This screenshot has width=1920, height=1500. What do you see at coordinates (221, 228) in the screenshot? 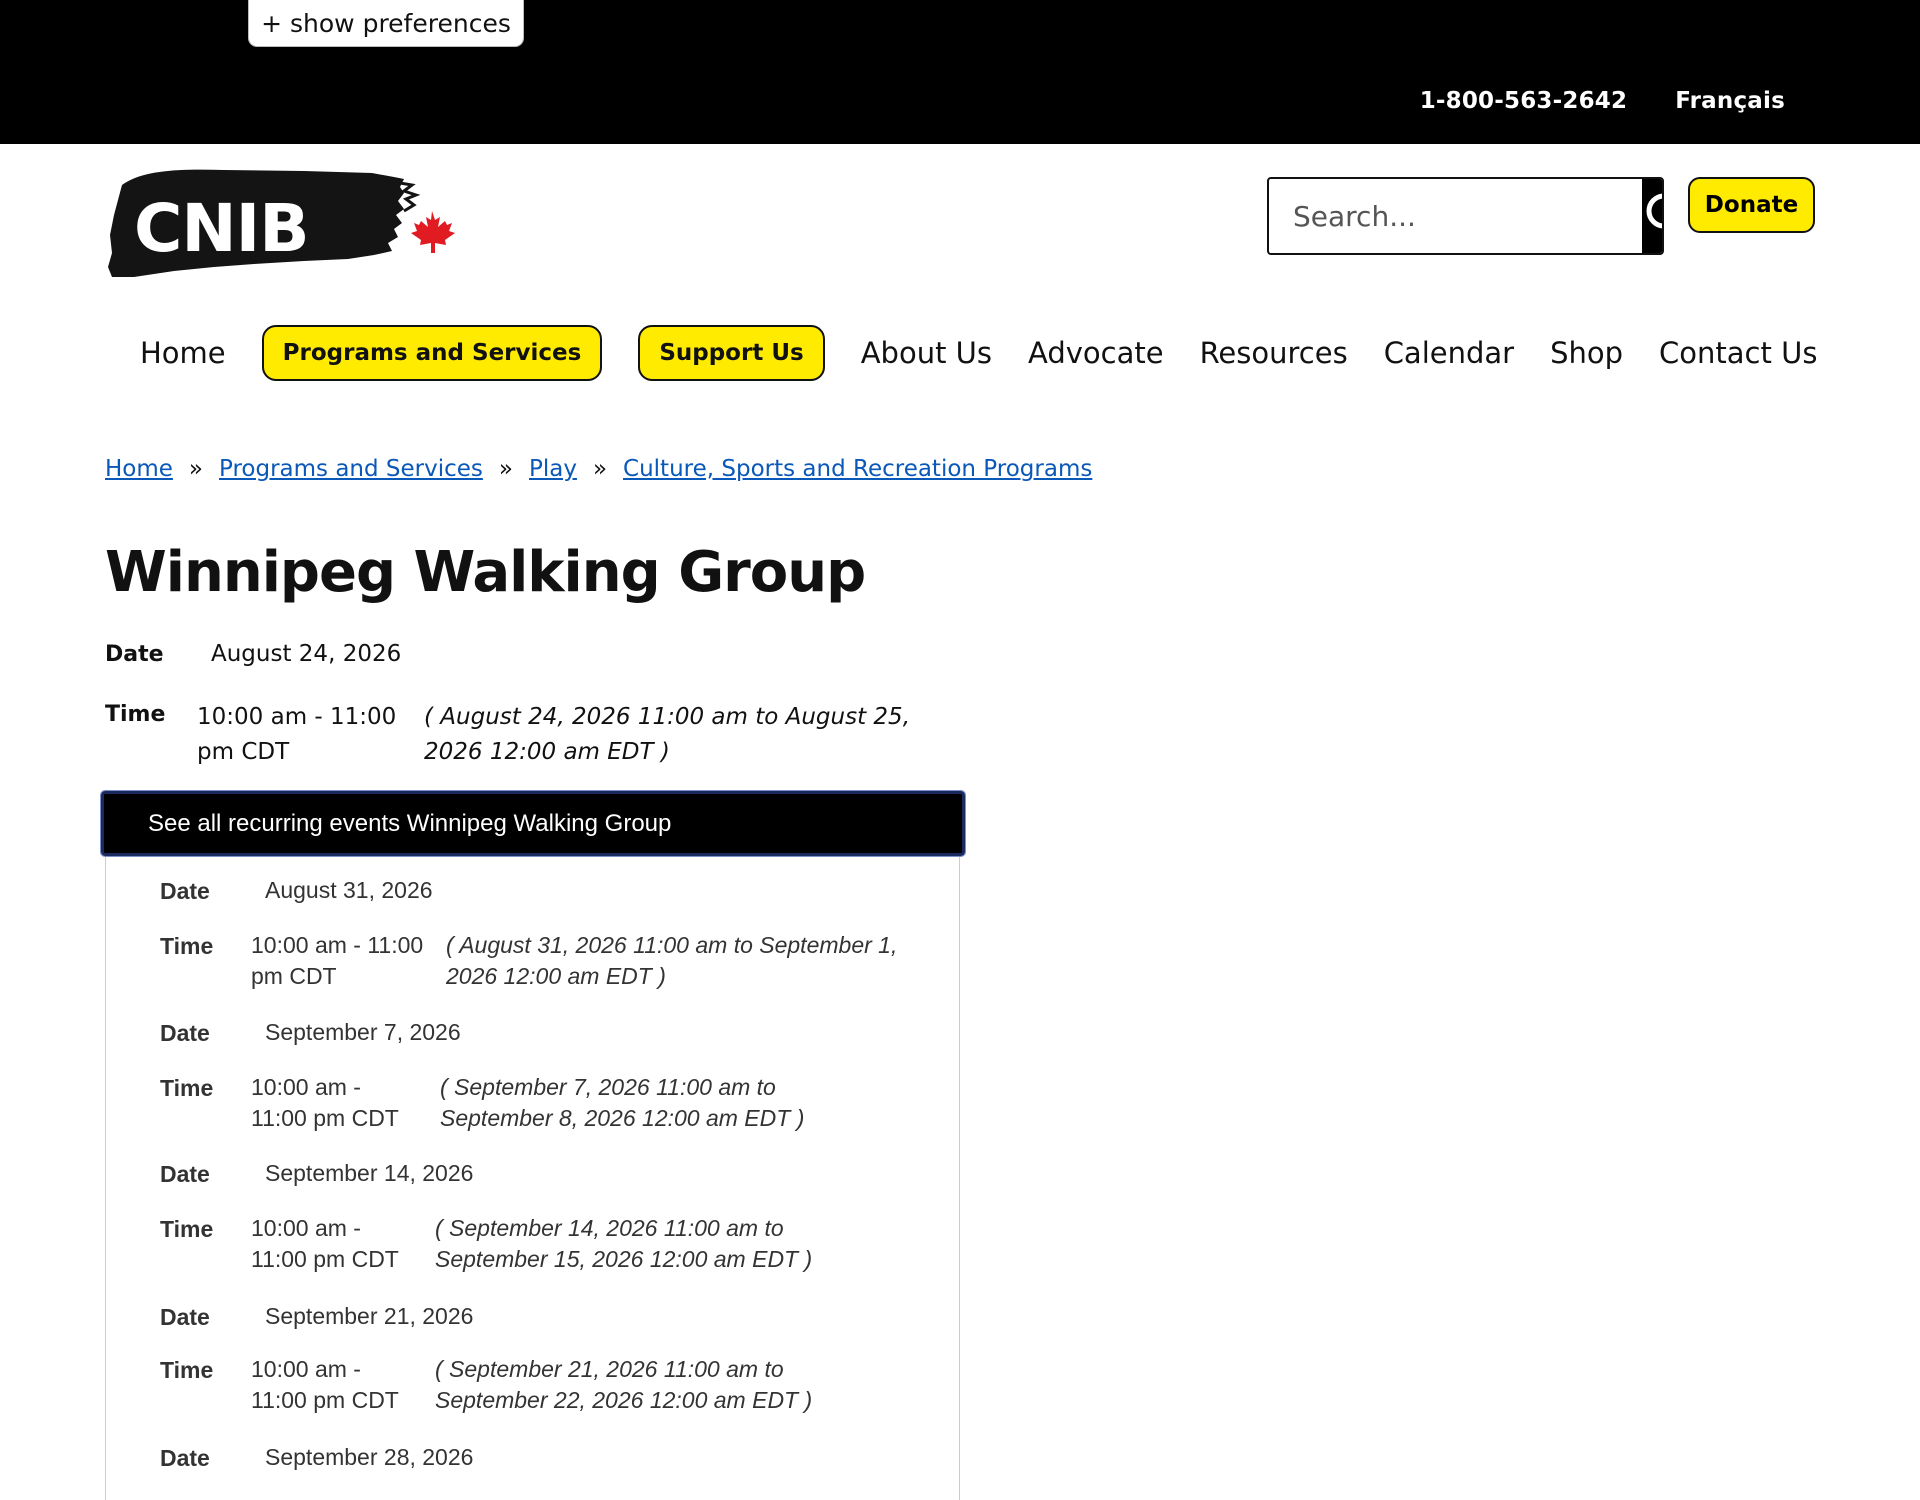
I see `logo-text: CNIB` at bounding box center [221, 228].